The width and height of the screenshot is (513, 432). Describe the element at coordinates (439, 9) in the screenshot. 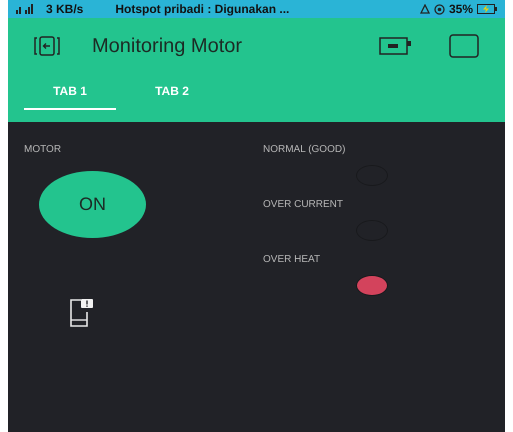

I see `hotspot-icon` at that location.